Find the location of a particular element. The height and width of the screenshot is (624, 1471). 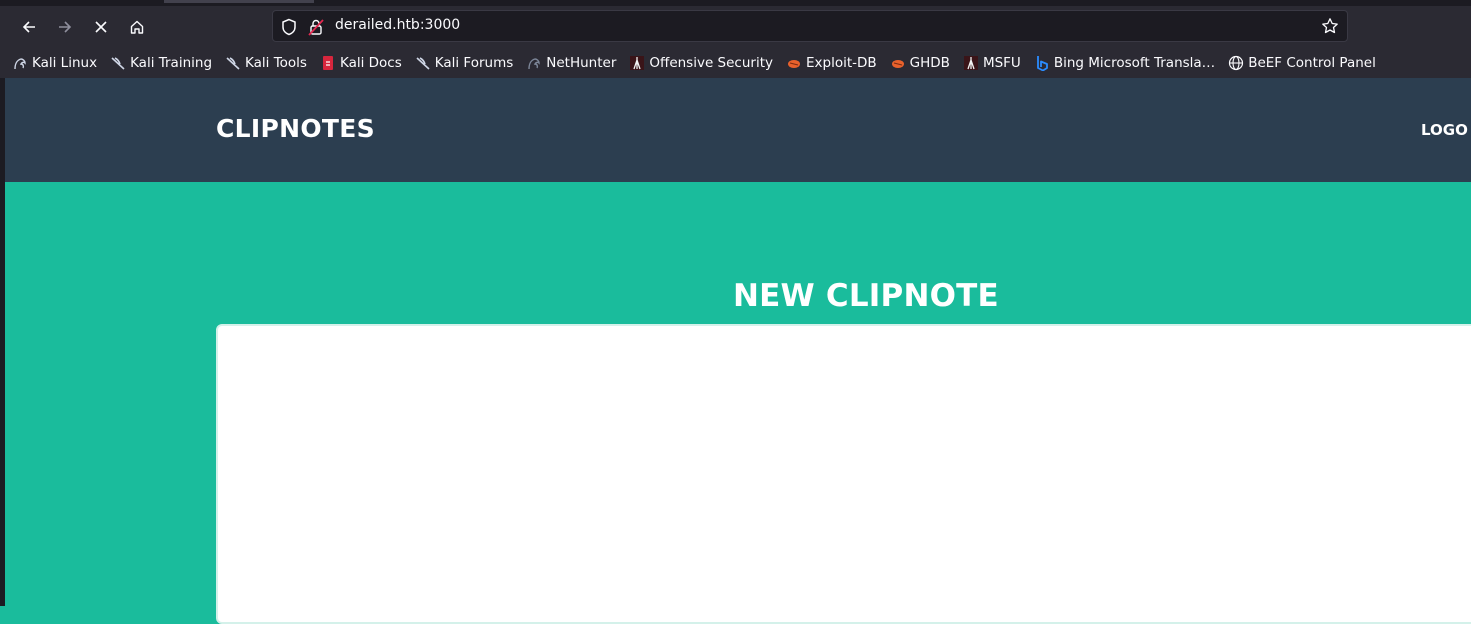

browser-toolbar: derailed.htb:3000 is located at coordinates (735, 27).